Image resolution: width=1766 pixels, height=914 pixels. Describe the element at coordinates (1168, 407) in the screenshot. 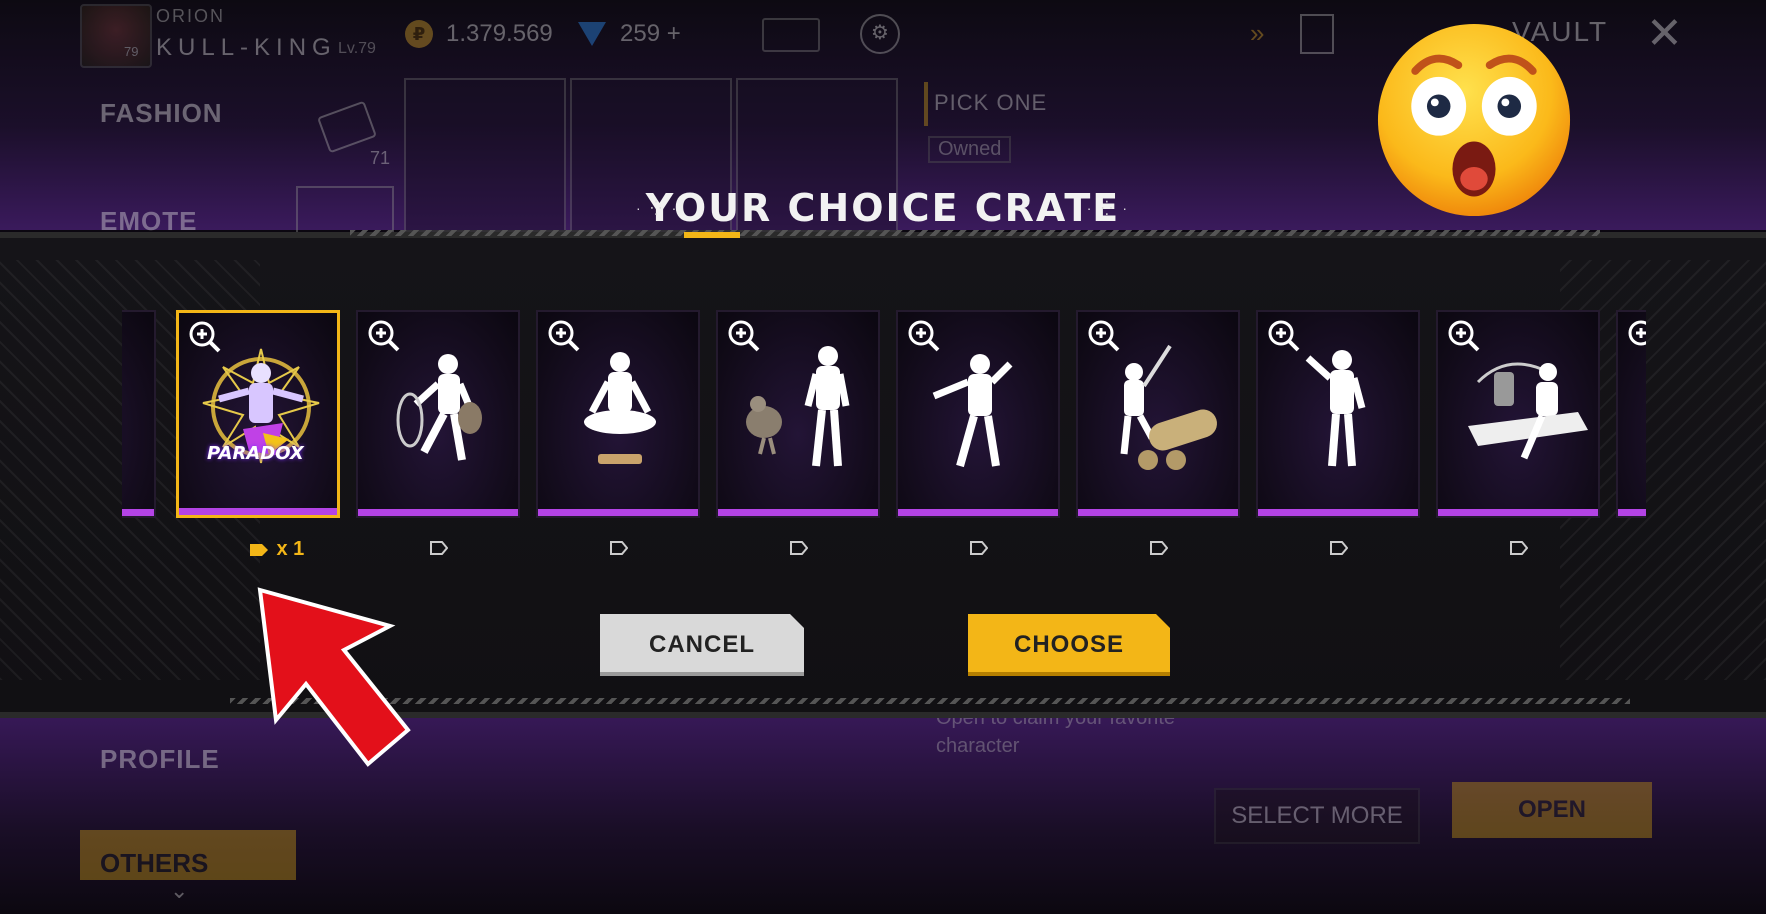

I see `cannon-emote-icon` at that location.